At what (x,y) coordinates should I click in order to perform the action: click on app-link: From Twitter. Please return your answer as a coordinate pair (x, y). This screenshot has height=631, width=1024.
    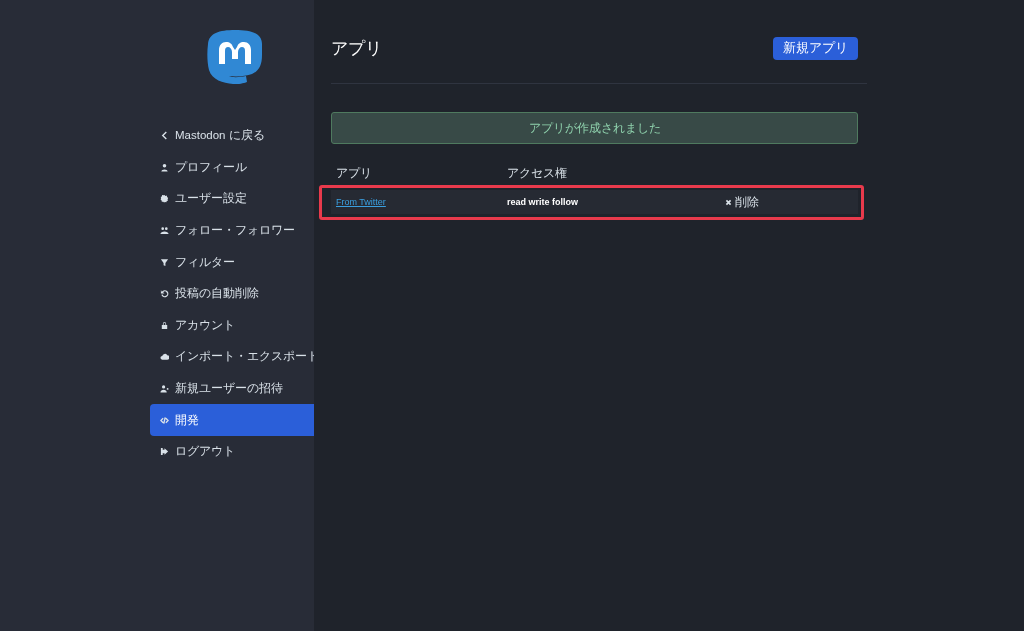
    Looking at the image, I should click on (421, 202).